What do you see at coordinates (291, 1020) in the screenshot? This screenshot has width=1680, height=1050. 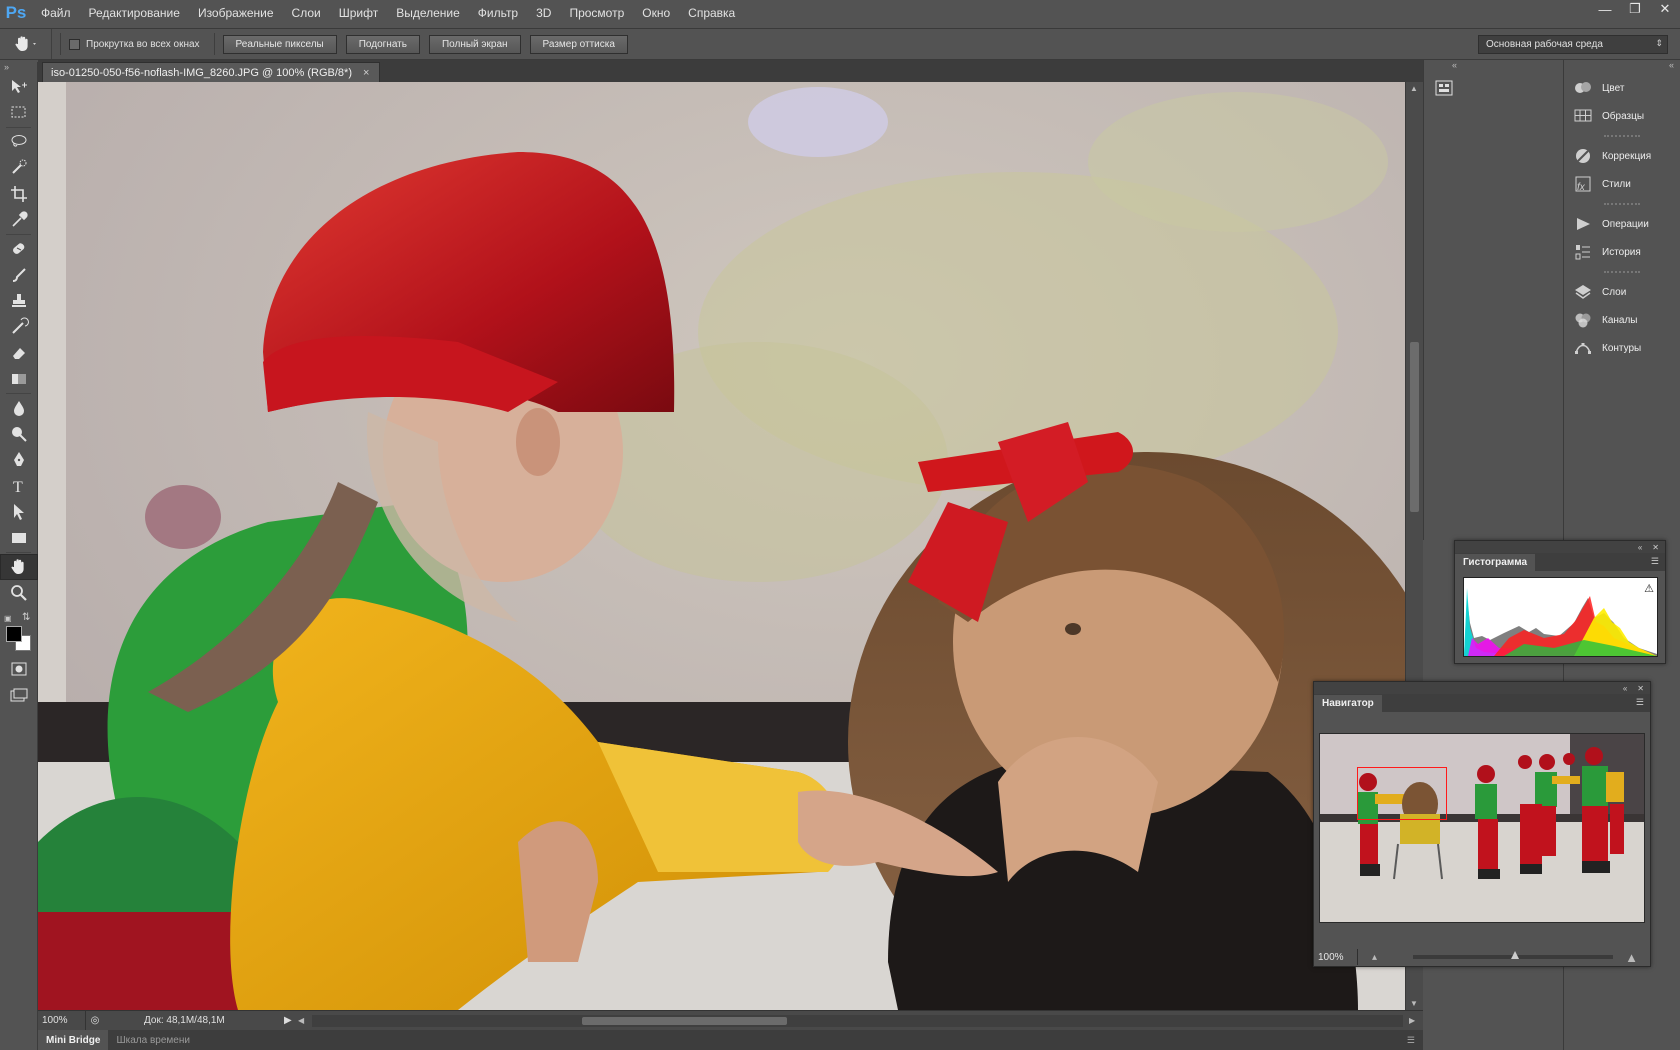 I see `status-menu-arrow-icon: ▶` at bounding box center [291, 1020].